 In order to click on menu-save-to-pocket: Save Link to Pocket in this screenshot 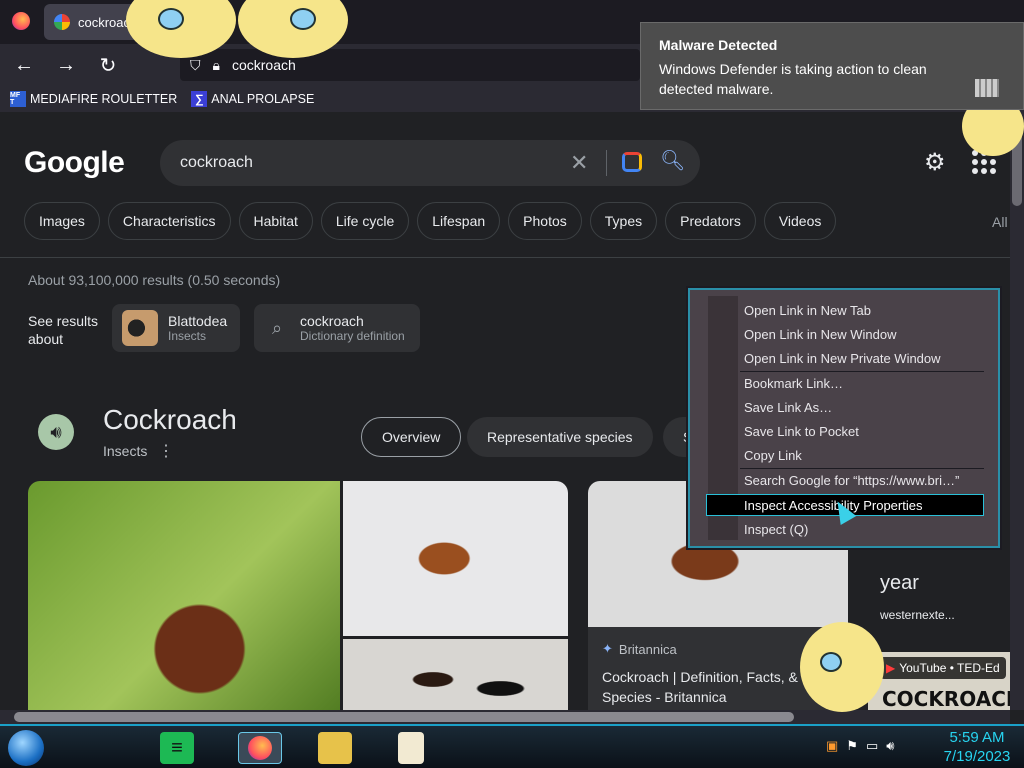, I will do `click(801, 431)`.